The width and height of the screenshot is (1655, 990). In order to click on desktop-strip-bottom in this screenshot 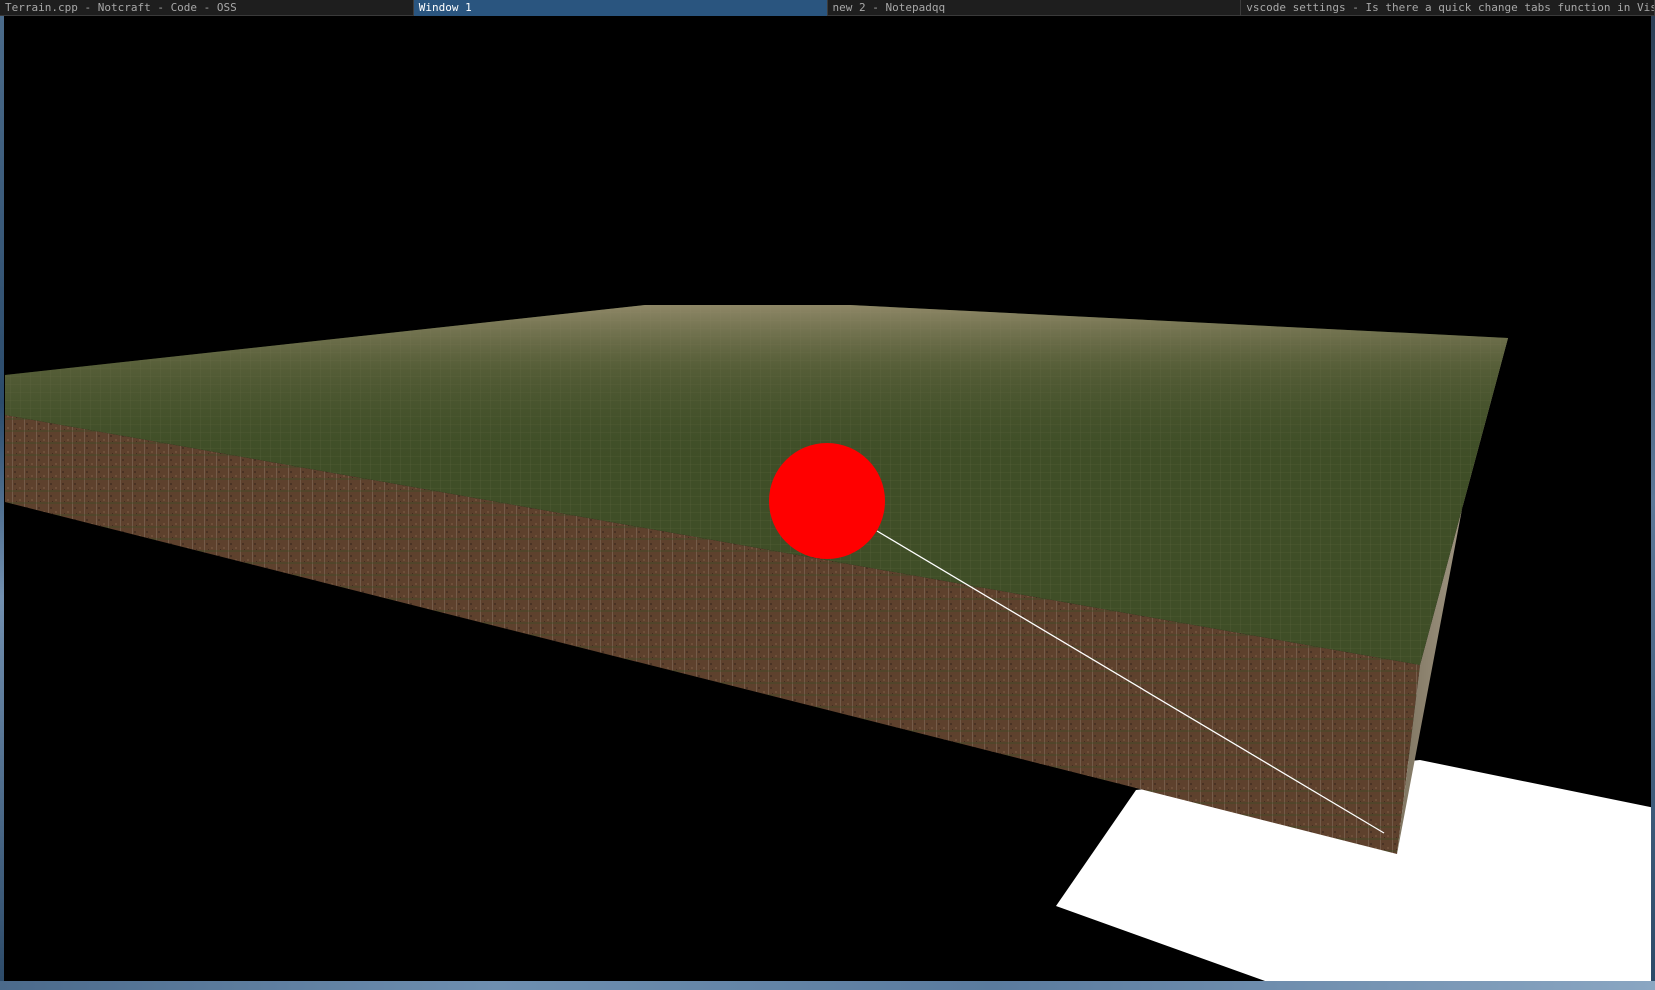, I will do `click(827, 985)`.